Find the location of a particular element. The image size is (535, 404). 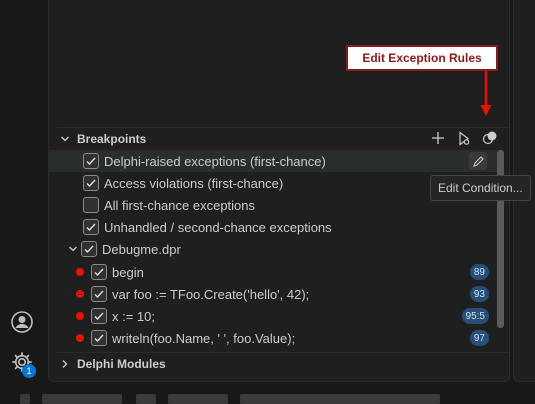

exception-row: Unhandled / second-chance exceptions is located at coordinates (273, 227).